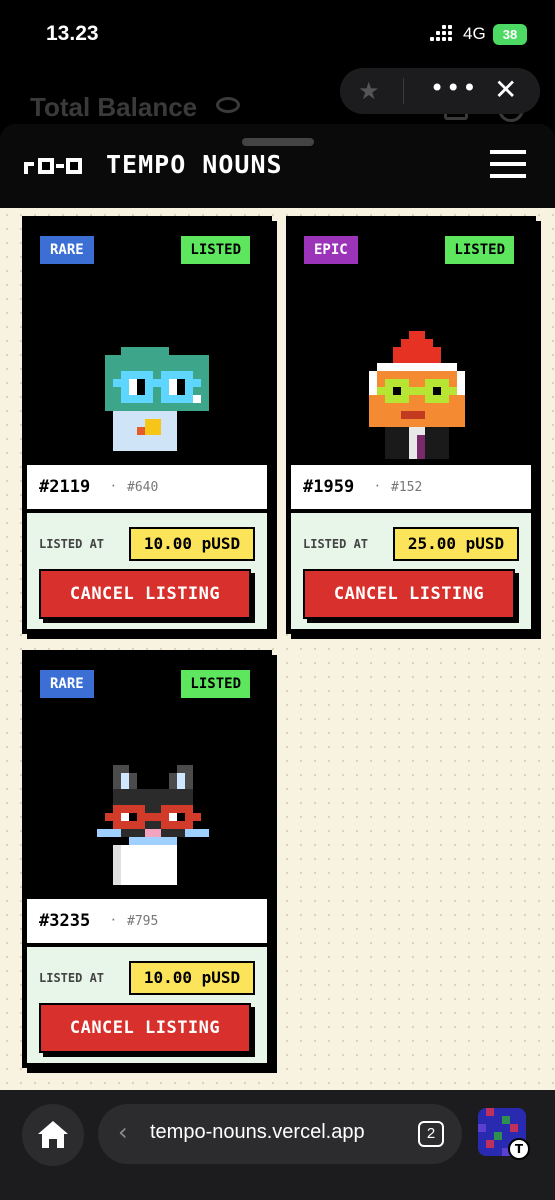 The image size is (555, 1200). What do you see at coordinates (403, 91) in the screenshot?
I see `pill-divider` at bounding box center [403, 91].